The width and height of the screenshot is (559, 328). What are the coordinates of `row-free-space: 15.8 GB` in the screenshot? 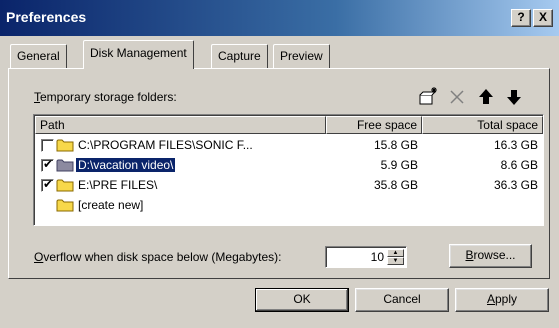 It's located at (395, 145).